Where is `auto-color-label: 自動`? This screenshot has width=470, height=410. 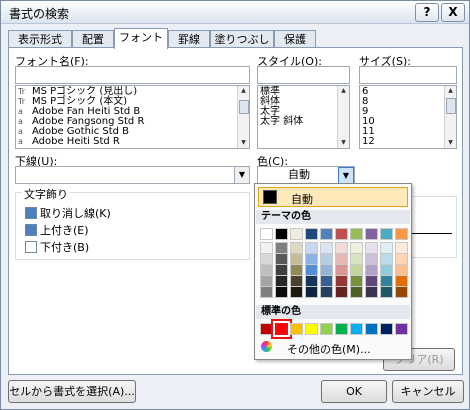 auto-color-label: 自動 is located at coordinates (302, 199).